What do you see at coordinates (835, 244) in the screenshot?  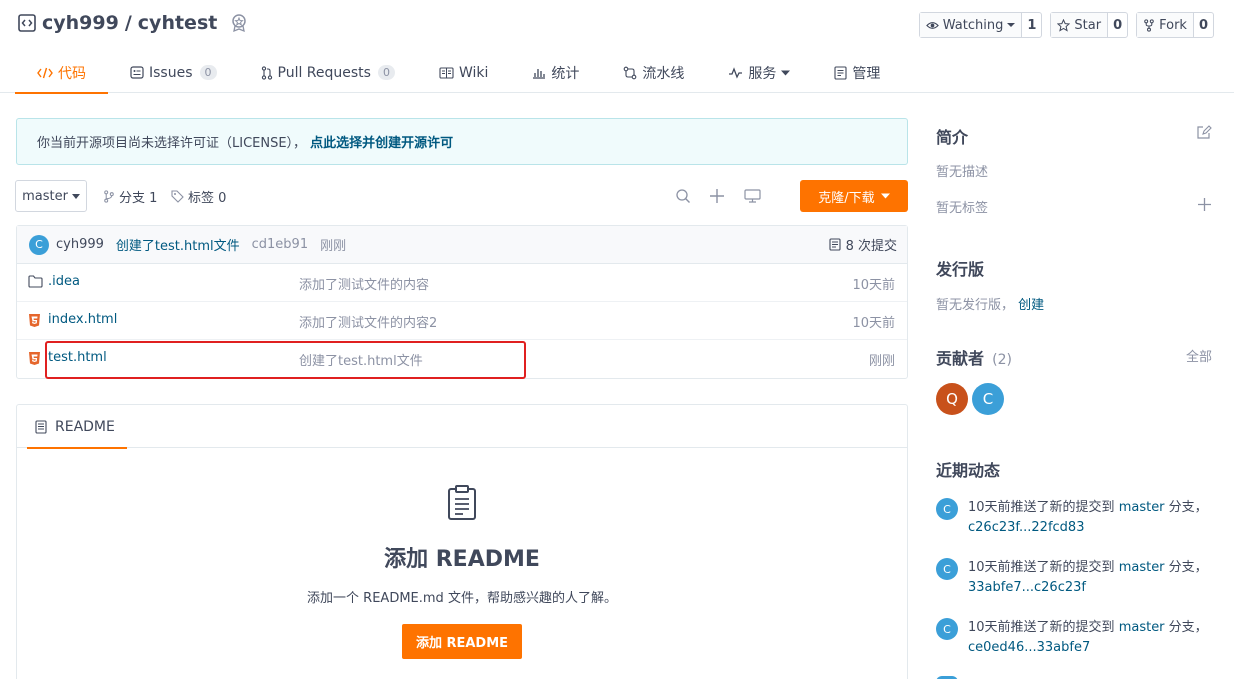 I see `commits-icon` at bounding box center [835, 244].